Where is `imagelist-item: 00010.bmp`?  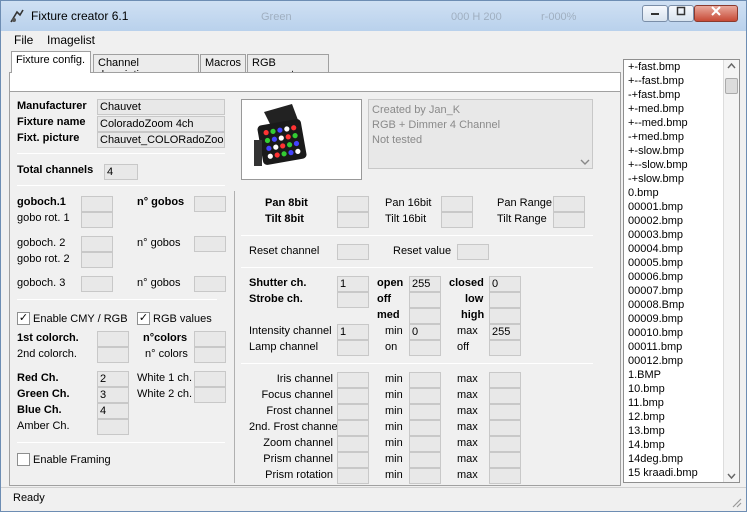
imagelist-item: 00010.bmp is located at coordinates (681, 333).